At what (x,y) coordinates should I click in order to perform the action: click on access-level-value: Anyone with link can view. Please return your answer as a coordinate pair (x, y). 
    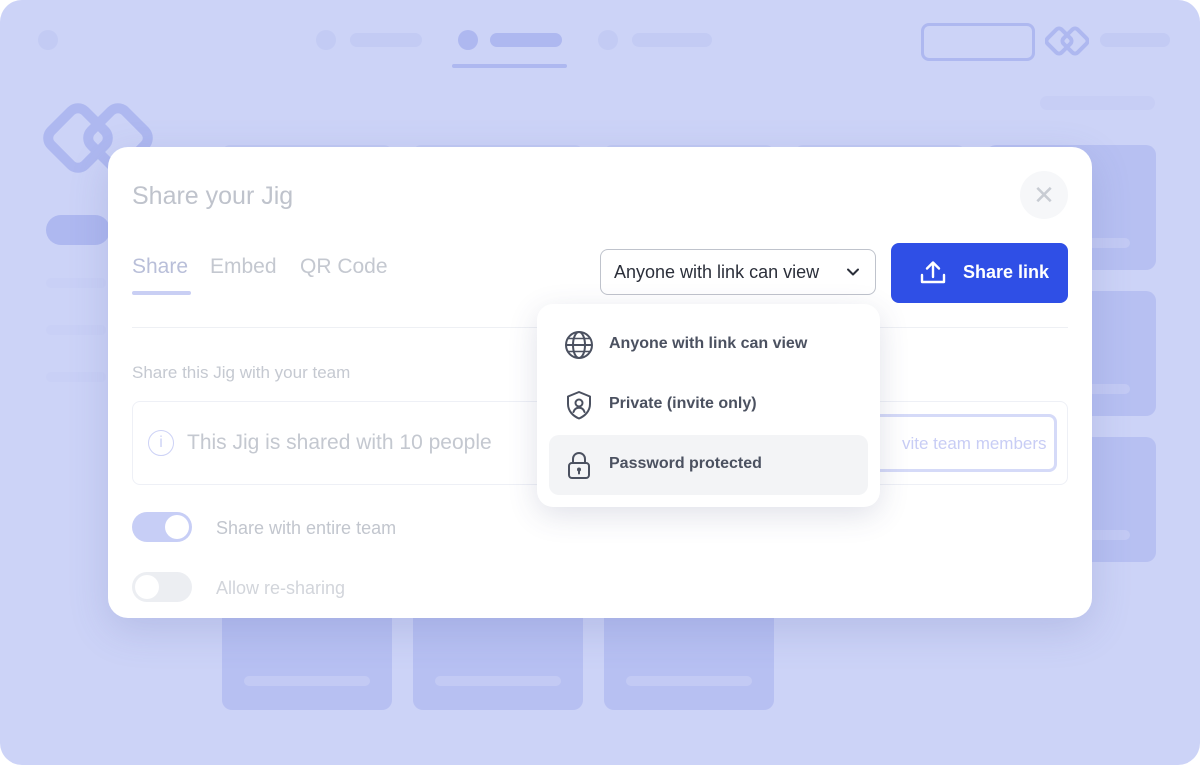
    Looking at the image, I should click on (717, 271).